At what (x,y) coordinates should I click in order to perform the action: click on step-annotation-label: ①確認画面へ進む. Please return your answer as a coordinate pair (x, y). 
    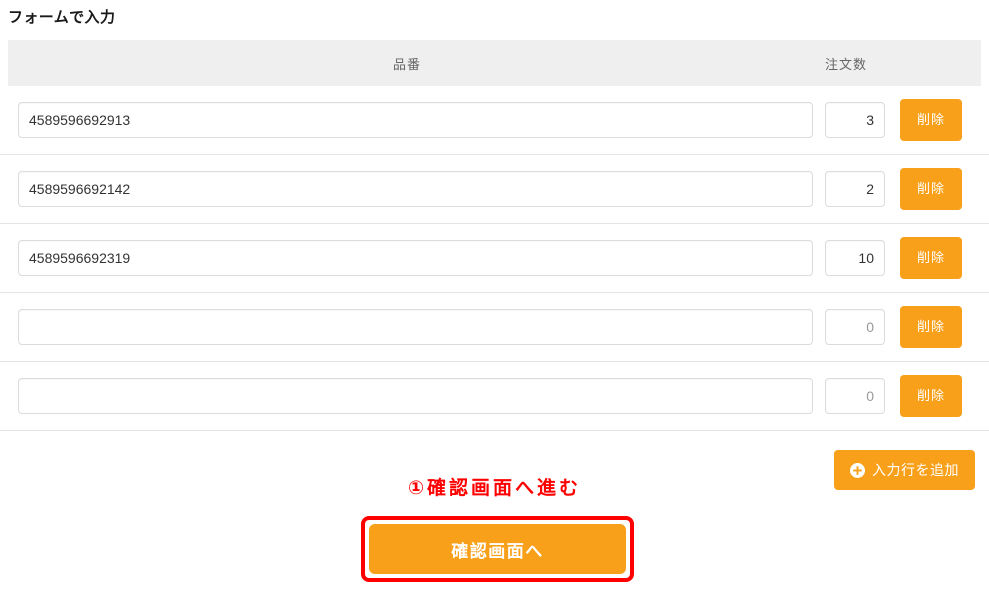
    Looking at the image, I should click on (494, 488).